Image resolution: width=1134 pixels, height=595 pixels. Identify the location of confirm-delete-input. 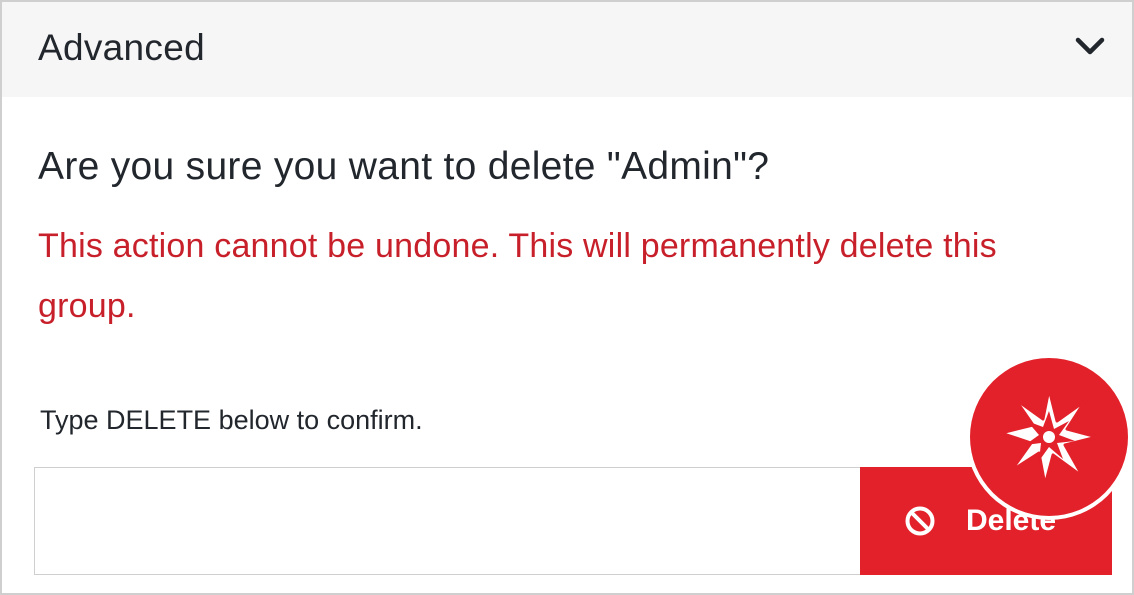
(448, 521).